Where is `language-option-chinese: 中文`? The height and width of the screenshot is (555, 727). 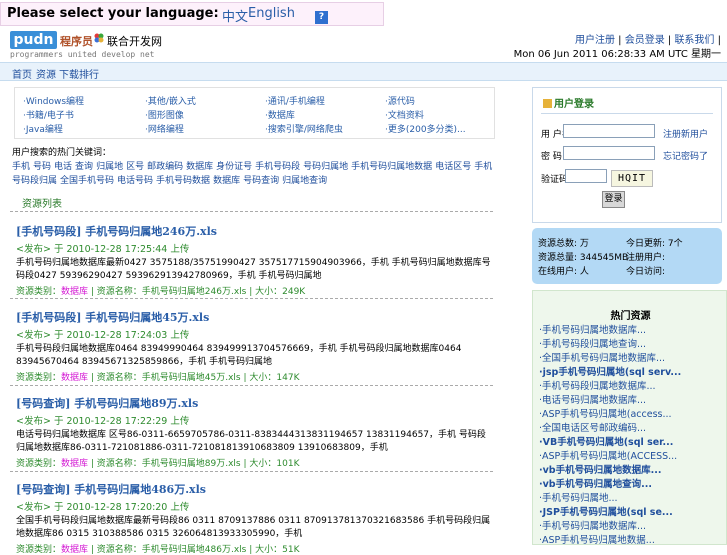
language-option-chinese: 中文 is located at coordinates (235, 15).